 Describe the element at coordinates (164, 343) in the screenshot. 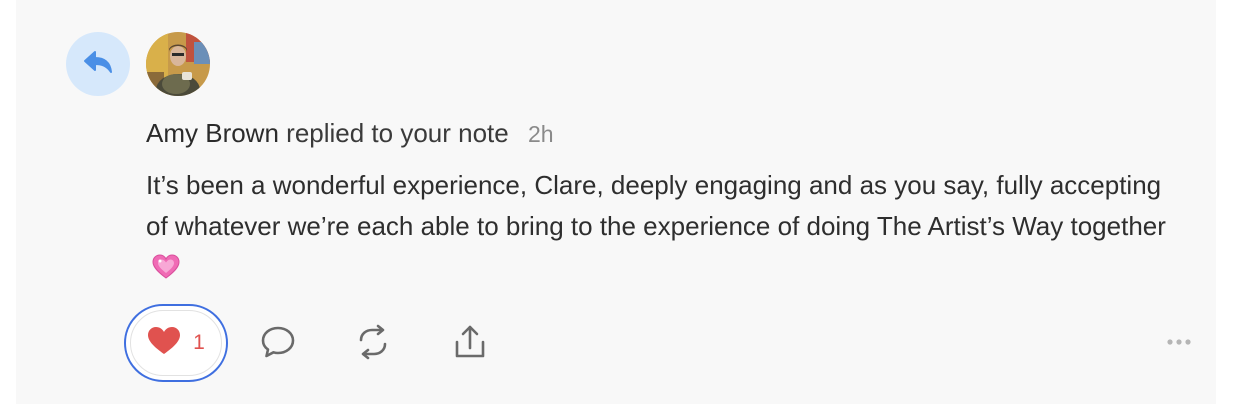

I see `heart-icon` at that location.